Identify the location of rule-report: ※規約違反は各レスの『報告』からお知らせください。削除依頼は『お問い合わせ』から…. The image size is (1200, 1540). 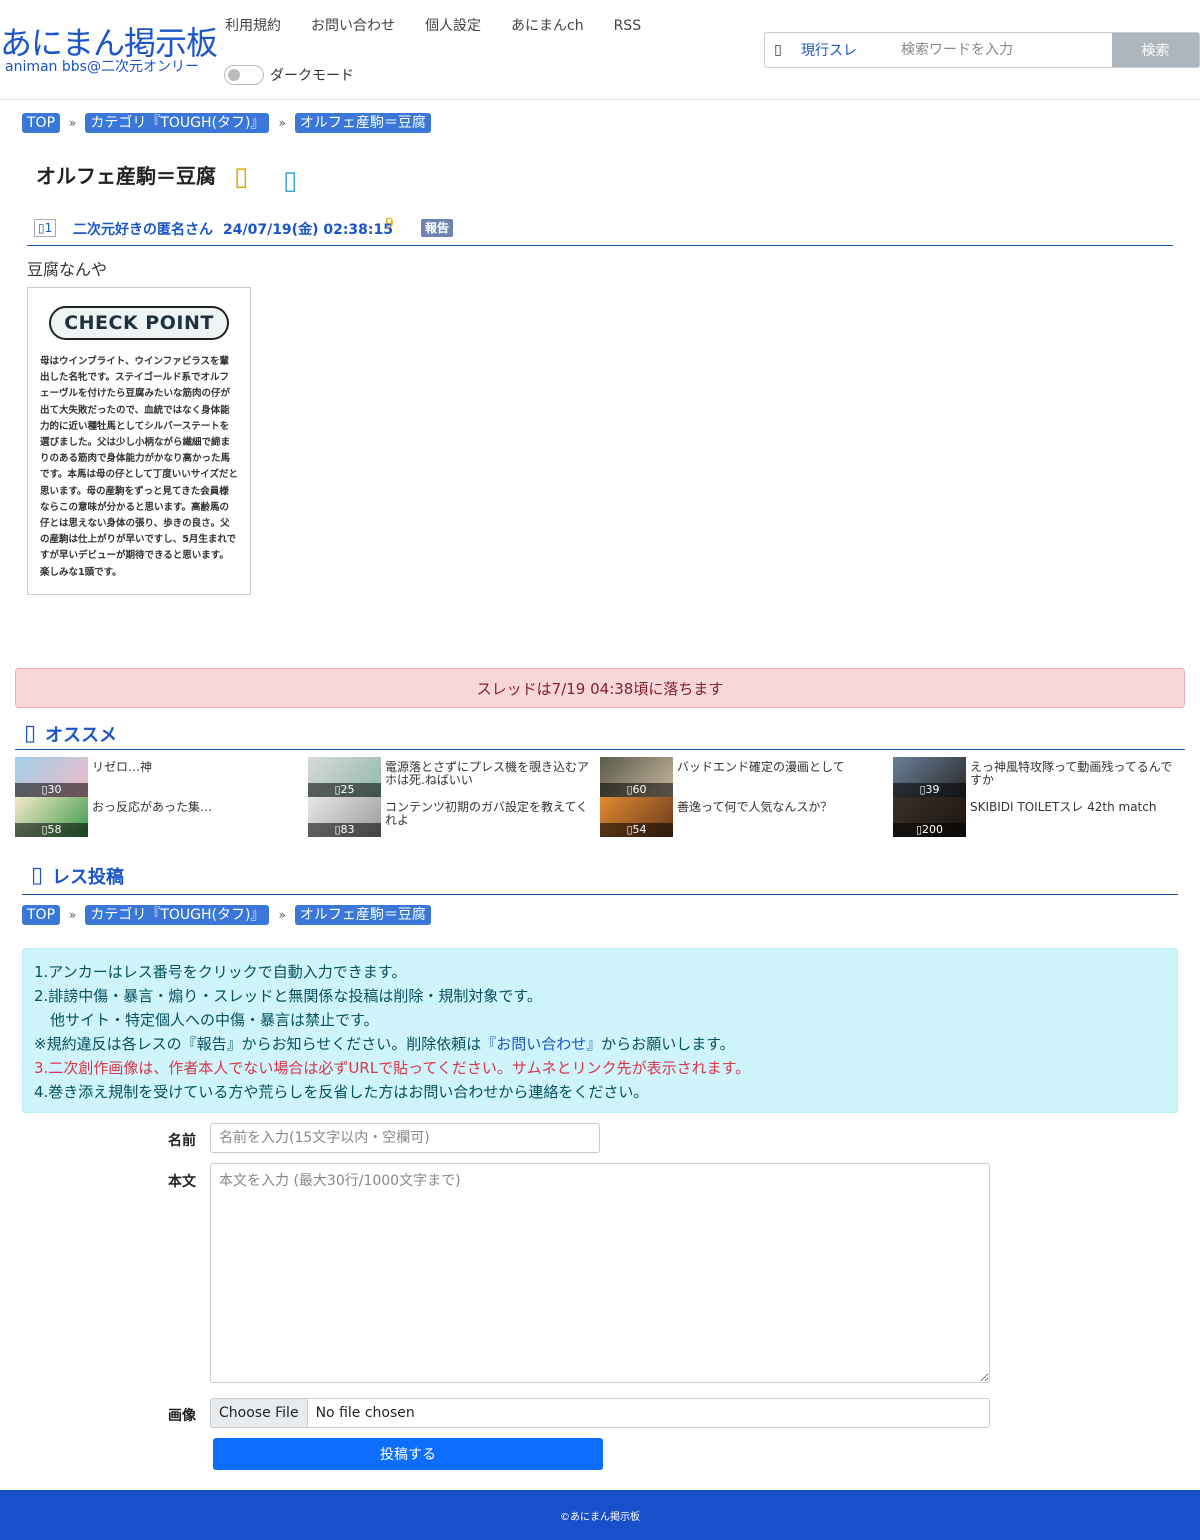
(600, 1044).